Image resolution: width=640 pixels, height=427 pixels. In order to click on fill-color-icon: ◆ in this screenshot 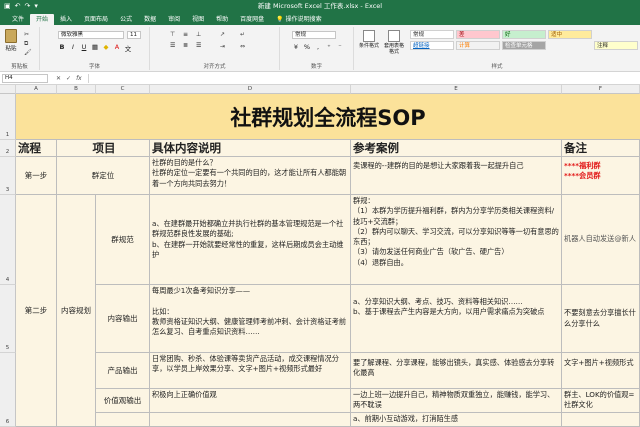, I will do `click(106, 48)`.